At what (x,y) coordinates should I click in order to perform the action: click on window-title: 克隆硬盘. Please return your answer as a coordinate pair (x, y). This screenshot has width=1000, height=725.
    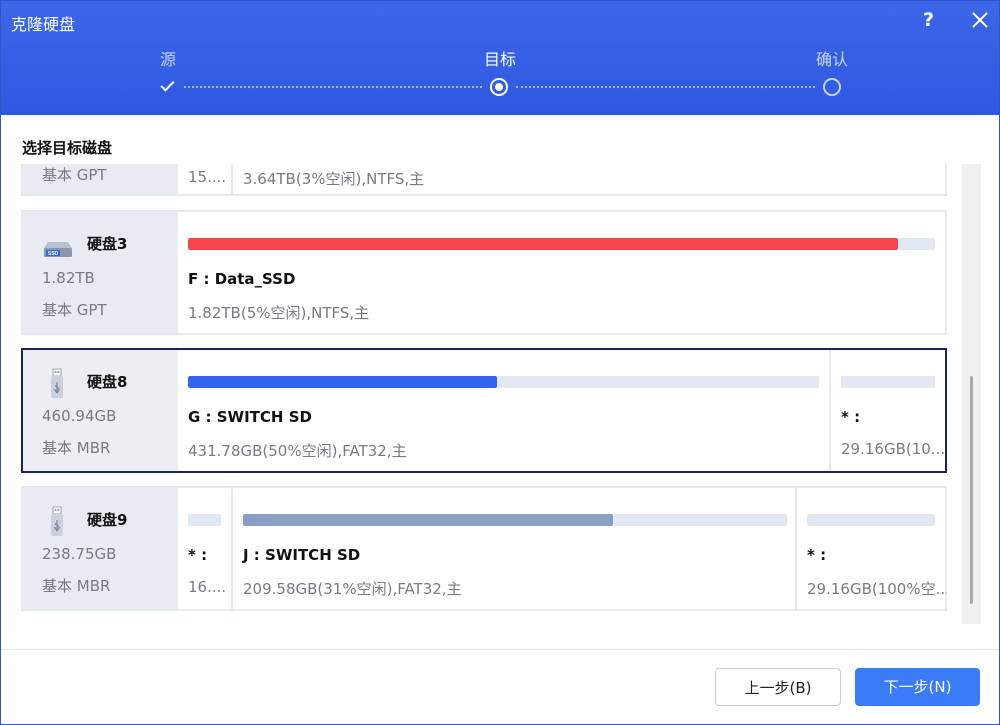
    Looking at the image, I should click on (43, 24).